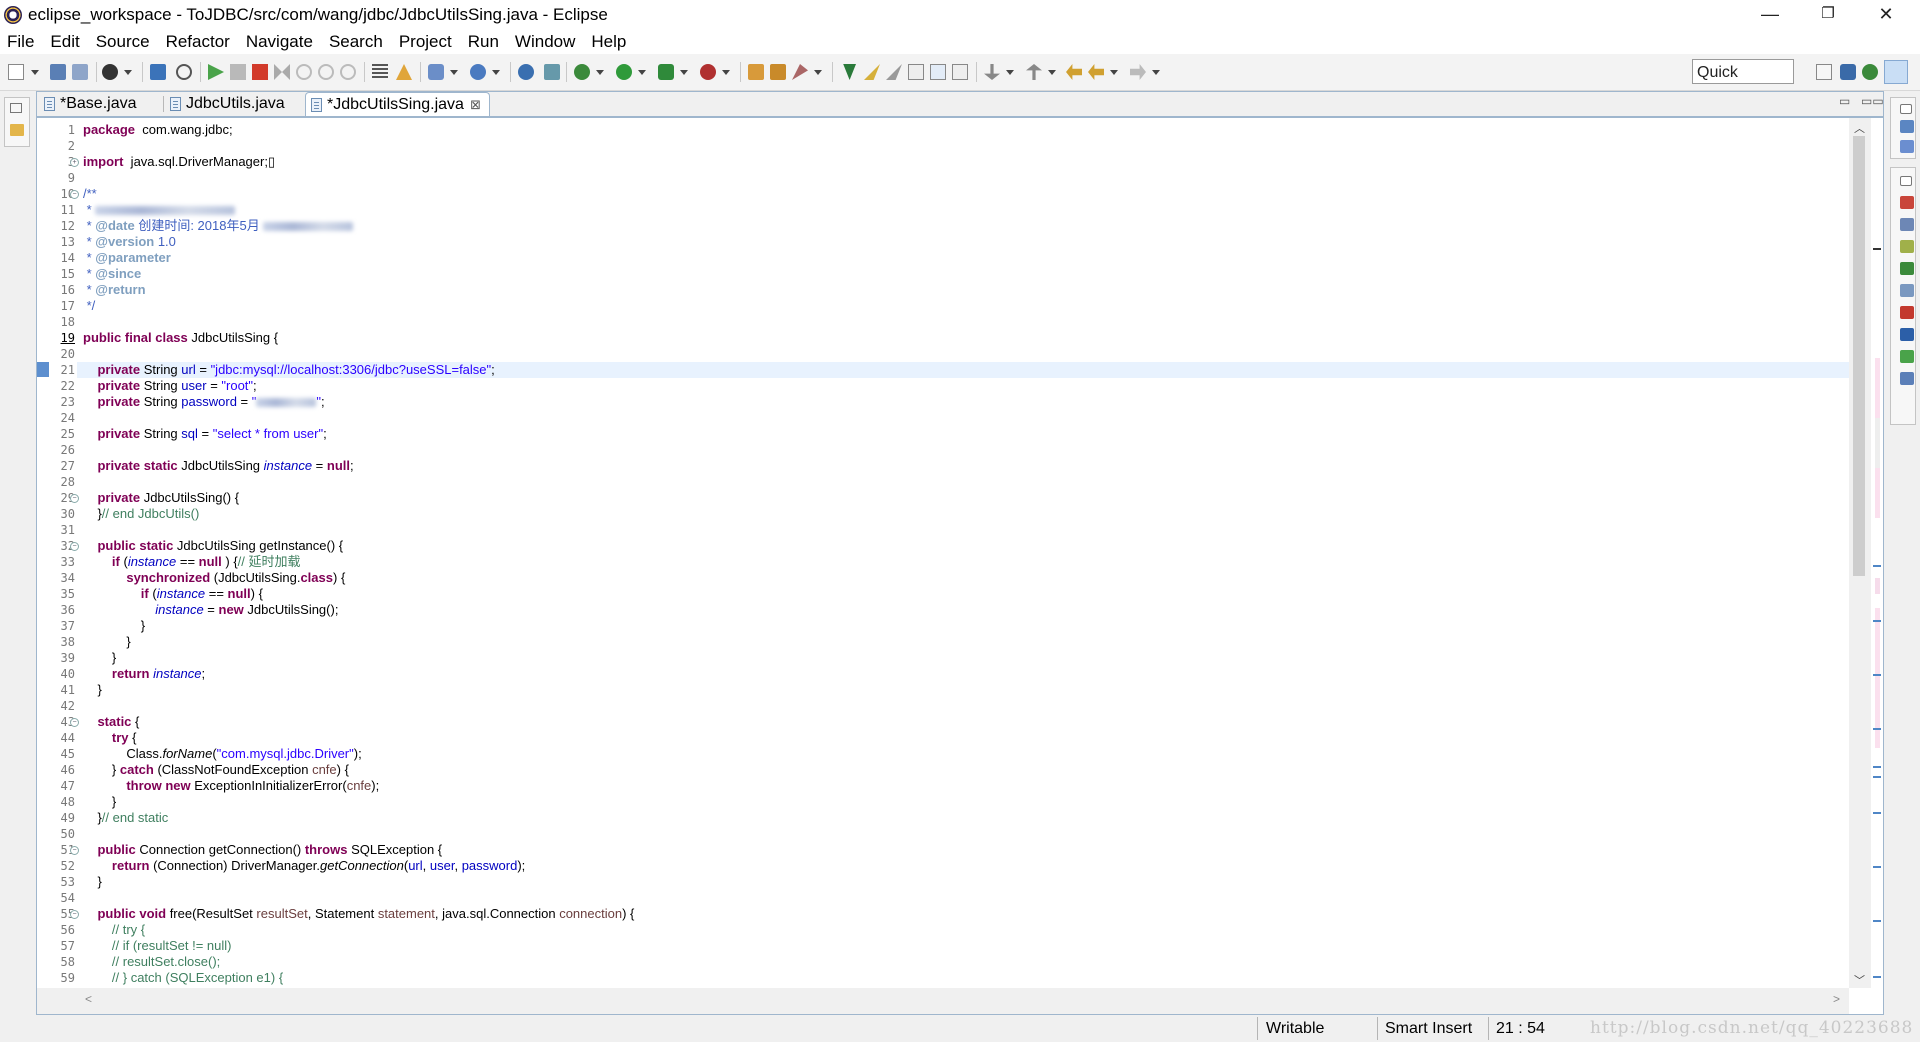  What do you see at coordinates (1010, 72) in the screenshot?
I see `next-annotation-dropdown-icon` at bounding box center [1010, 72].